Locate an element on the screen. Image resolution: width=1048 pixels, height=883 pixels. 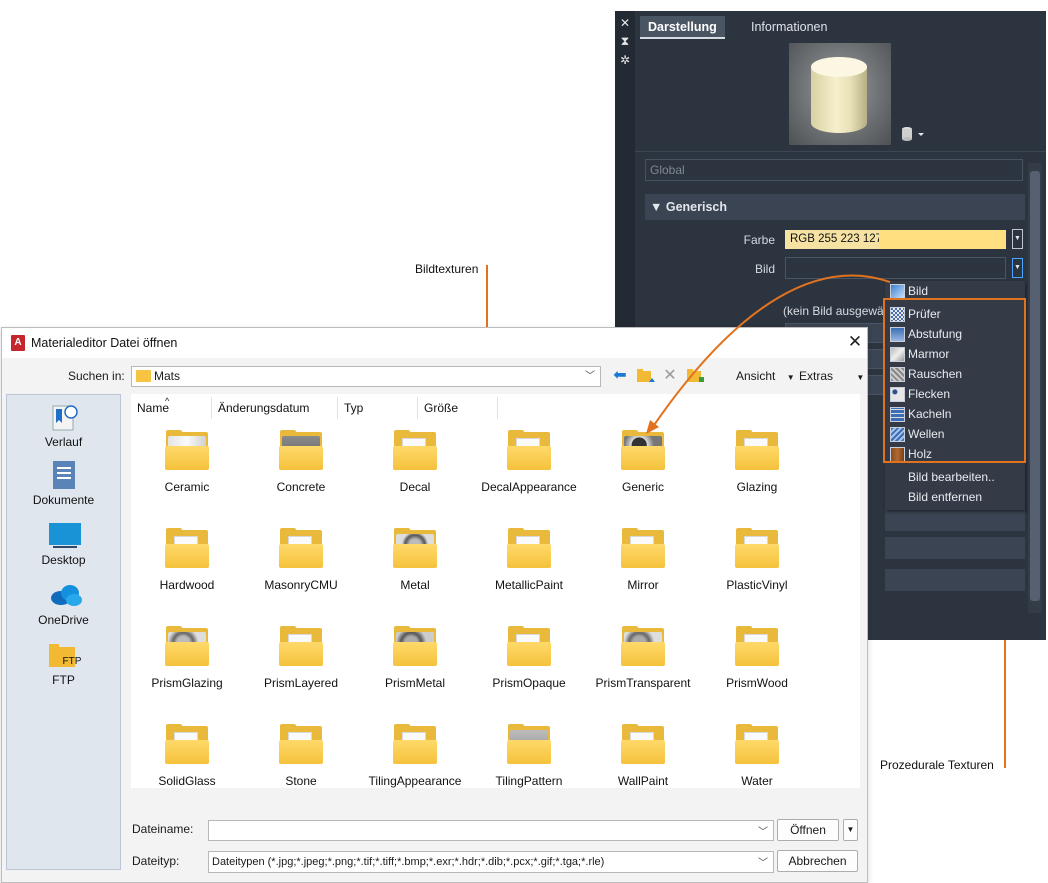
gear-icon: ✲ is located at coordinates (625, 60).